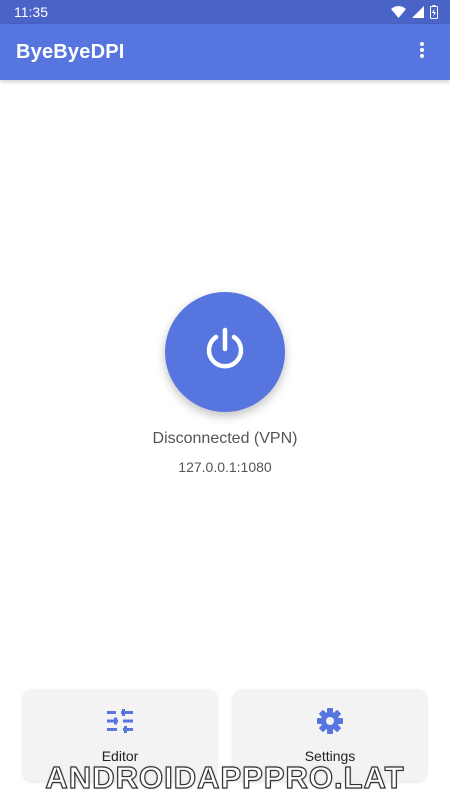 Image resolution: width=450 pixels, height=800 pixels. I want to click on wifi-icon, so click(398, 12).